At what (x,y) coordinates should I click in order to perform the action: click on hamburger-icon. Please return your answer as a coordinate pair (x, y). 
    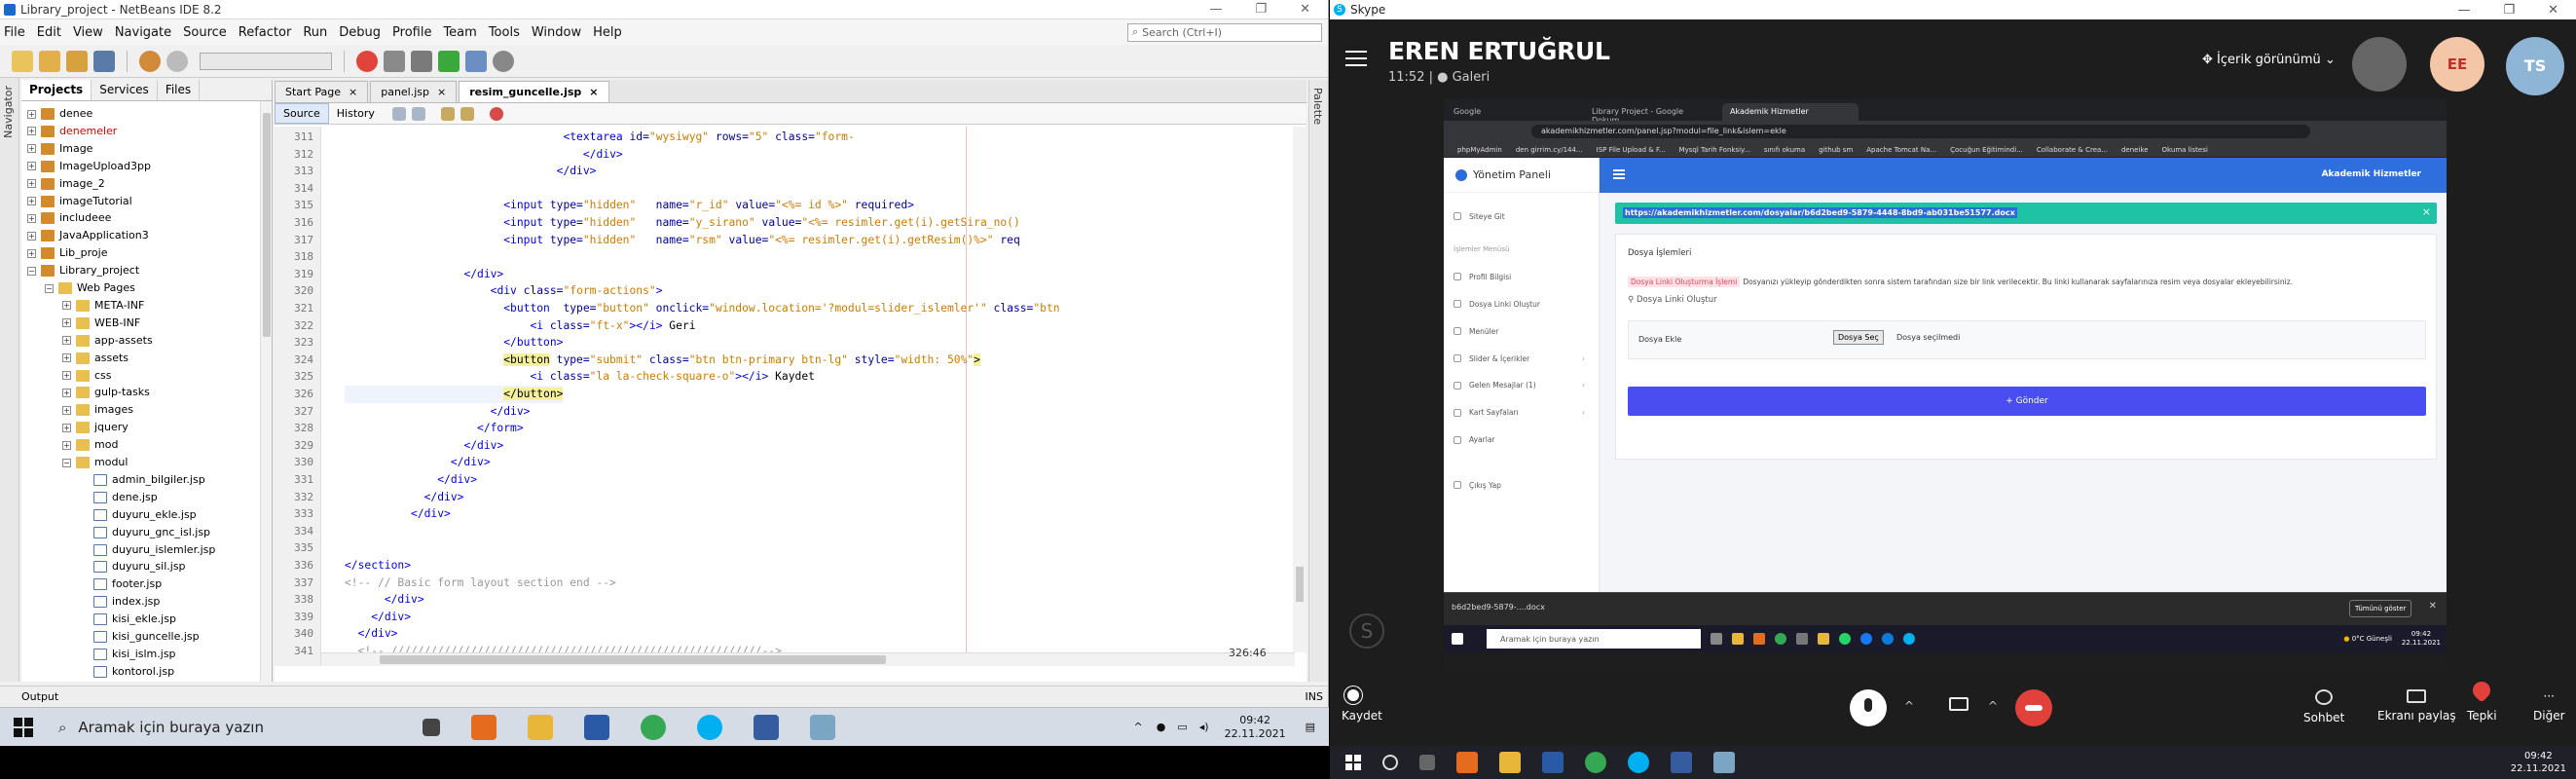
    Looking at the image, I should click on (1619, 174).